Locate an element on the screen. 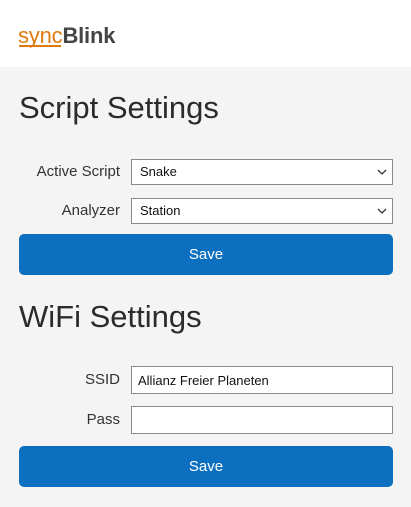 The image size is (411, 507). syncblink-logo: syncBlink is located at coordinates (66, 36).